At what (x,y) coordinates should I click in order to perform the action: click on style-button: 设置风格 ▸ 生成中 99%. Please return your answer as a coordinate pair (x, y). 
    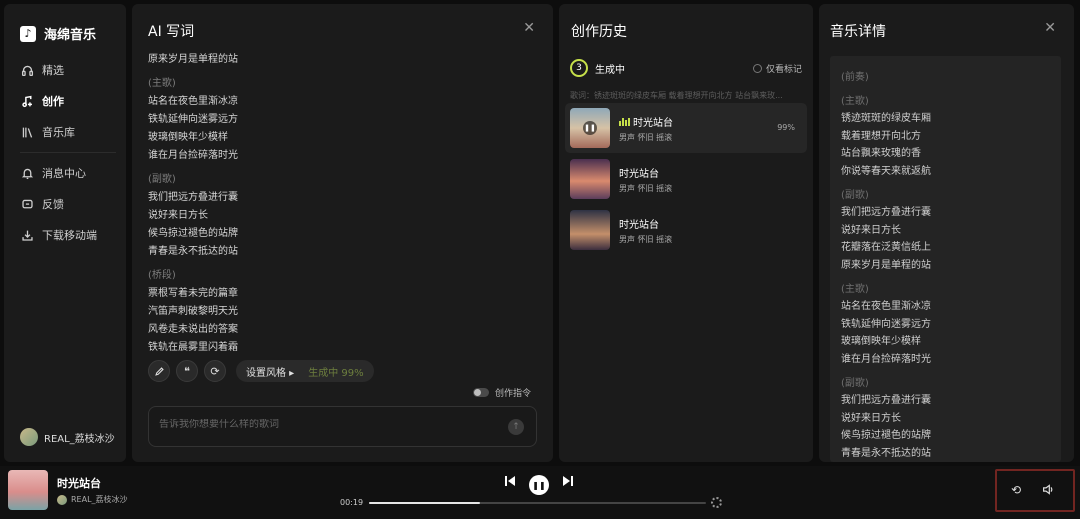
    Looking at the image, I should click on (305, 371).